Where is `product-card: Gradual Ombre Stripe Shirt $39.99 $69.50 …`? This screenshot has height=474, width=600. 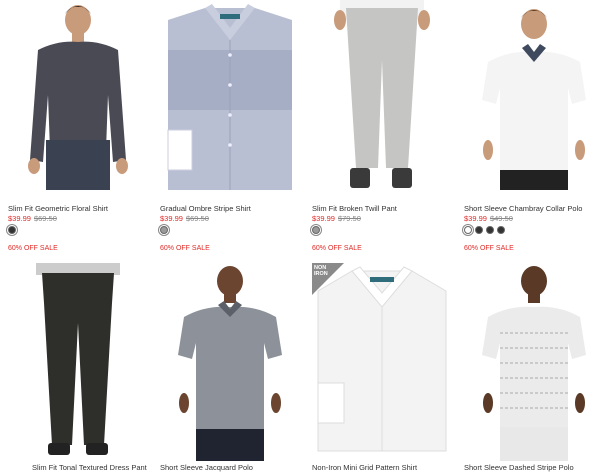
product-card: Gradual Ombre Stripe Shirt $39.99 $69.50 … is located at coordinates (230, 130).